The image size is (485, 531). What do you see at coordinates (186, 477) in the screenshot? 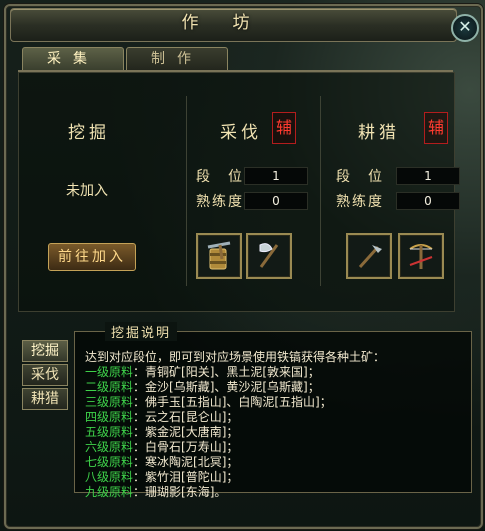
I see `material-text: ：紫竹泪[普陀山]；` at bounding box center [186, 477].